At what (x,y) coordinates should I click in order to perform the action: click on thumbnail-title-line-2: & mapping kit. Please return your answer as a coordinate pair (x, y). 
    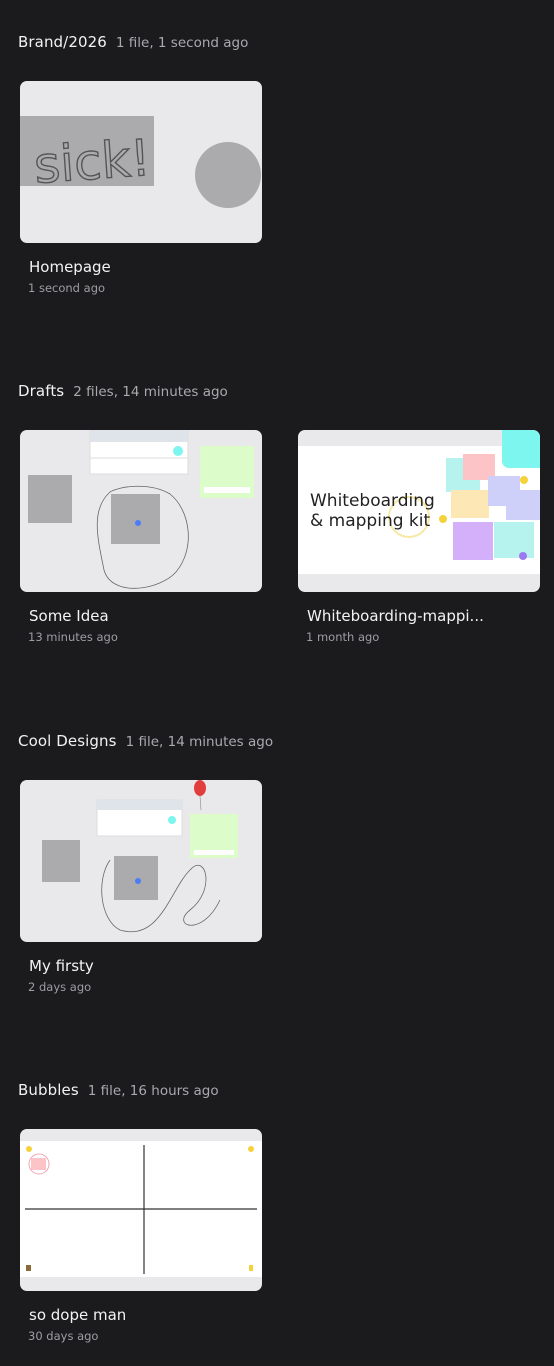
    Looking at the image, I should click on (370, 521).